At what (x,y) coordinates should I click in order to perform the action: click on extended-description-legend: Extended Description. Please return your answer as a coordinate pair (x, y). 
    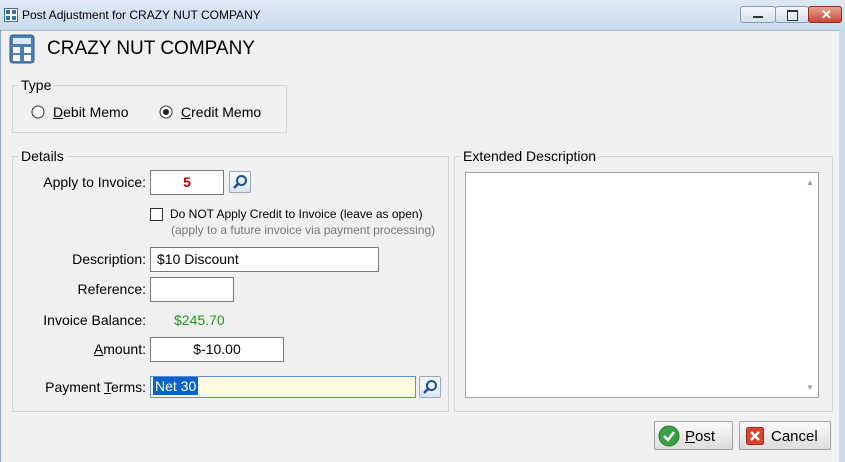
    Looking at the image, I should click on (530, 156).